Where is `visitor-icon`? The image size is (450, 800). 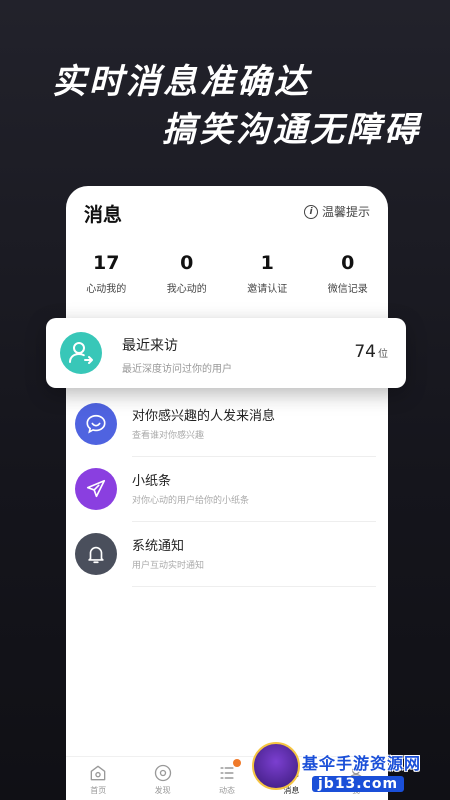 visitor-icon is located at coordinates (81, 353).